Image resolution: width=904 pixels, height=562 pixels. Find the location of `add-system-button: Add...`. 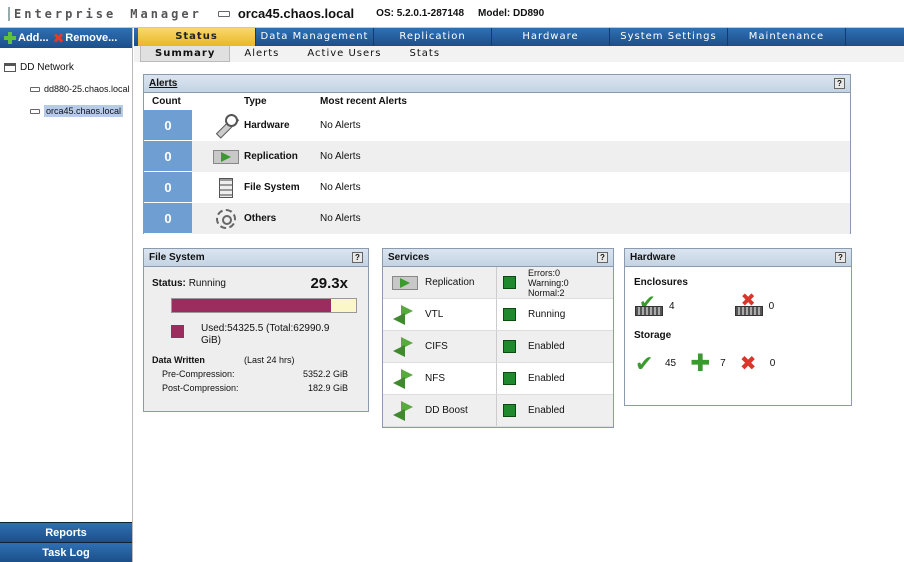

add-system-button: Add... is located at coordinates (26, 38).